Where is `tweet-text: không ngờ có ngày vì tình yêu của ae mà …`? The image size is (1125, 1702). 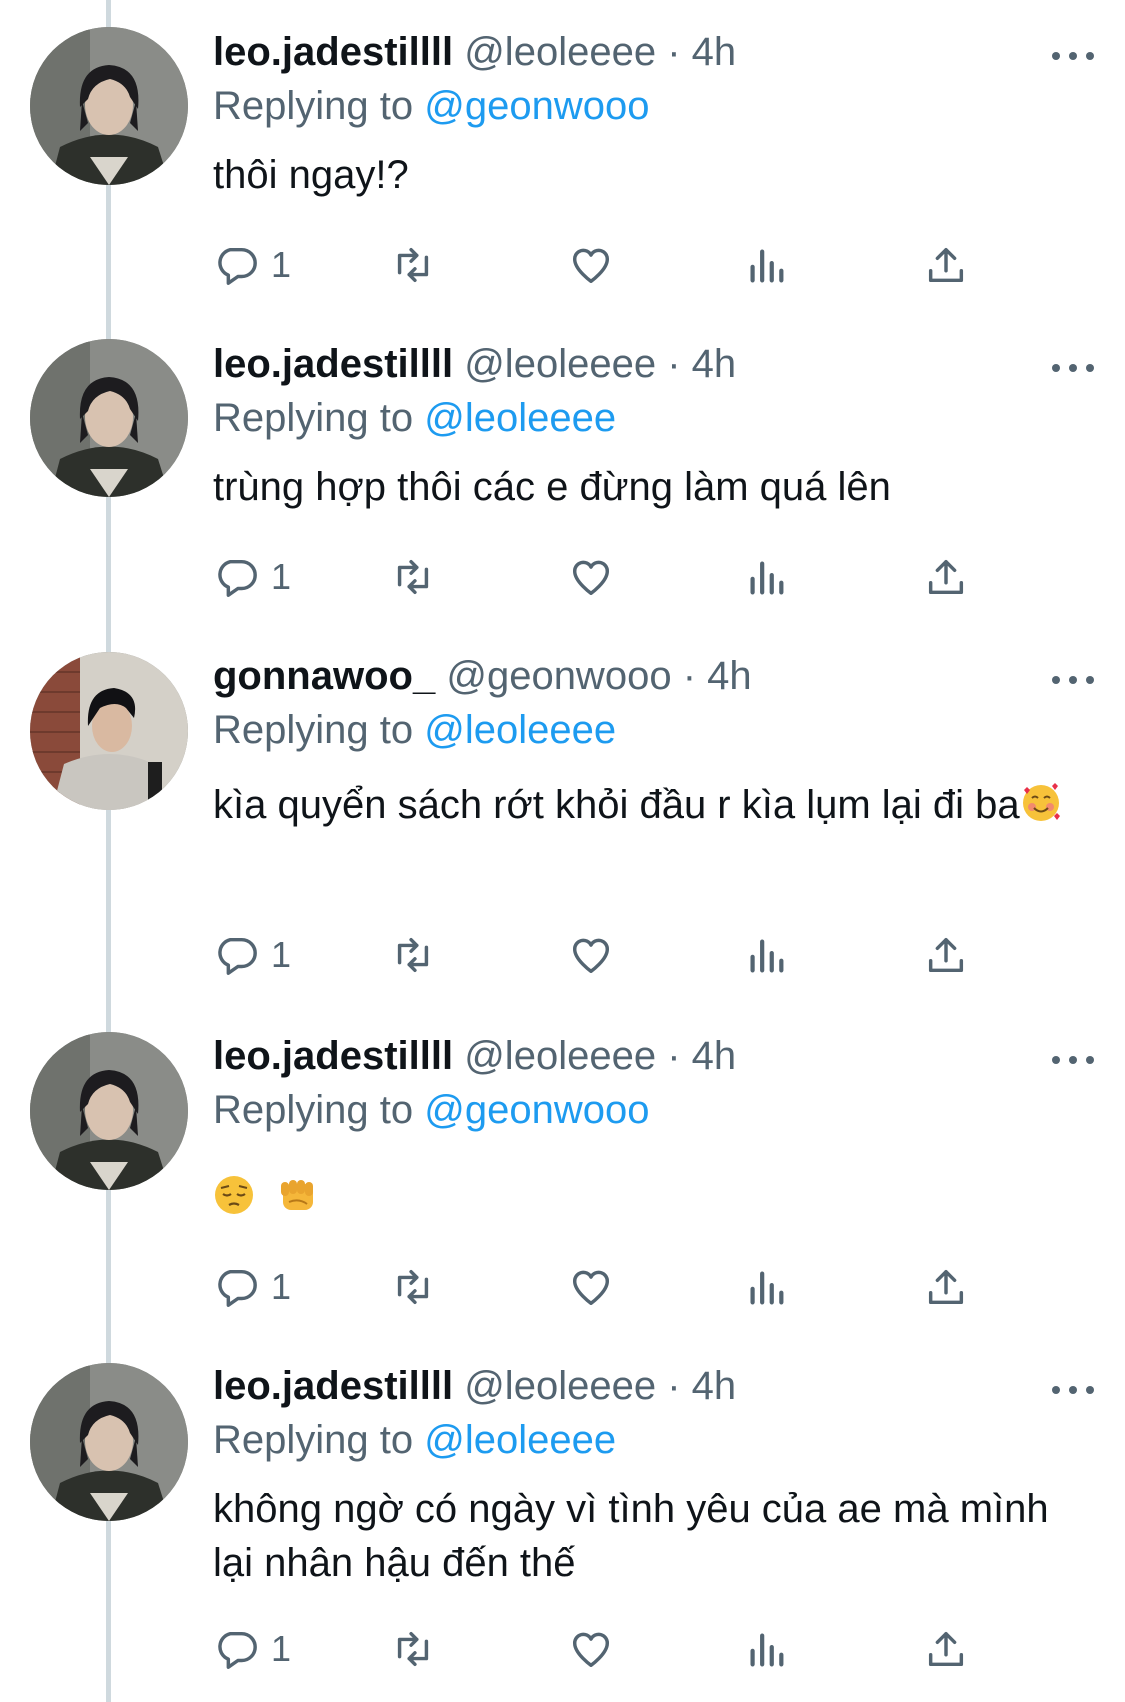
tweet-text: không ngờ có ngày vì tình yêu của ae mà … is located at coordinates (631, 1536).